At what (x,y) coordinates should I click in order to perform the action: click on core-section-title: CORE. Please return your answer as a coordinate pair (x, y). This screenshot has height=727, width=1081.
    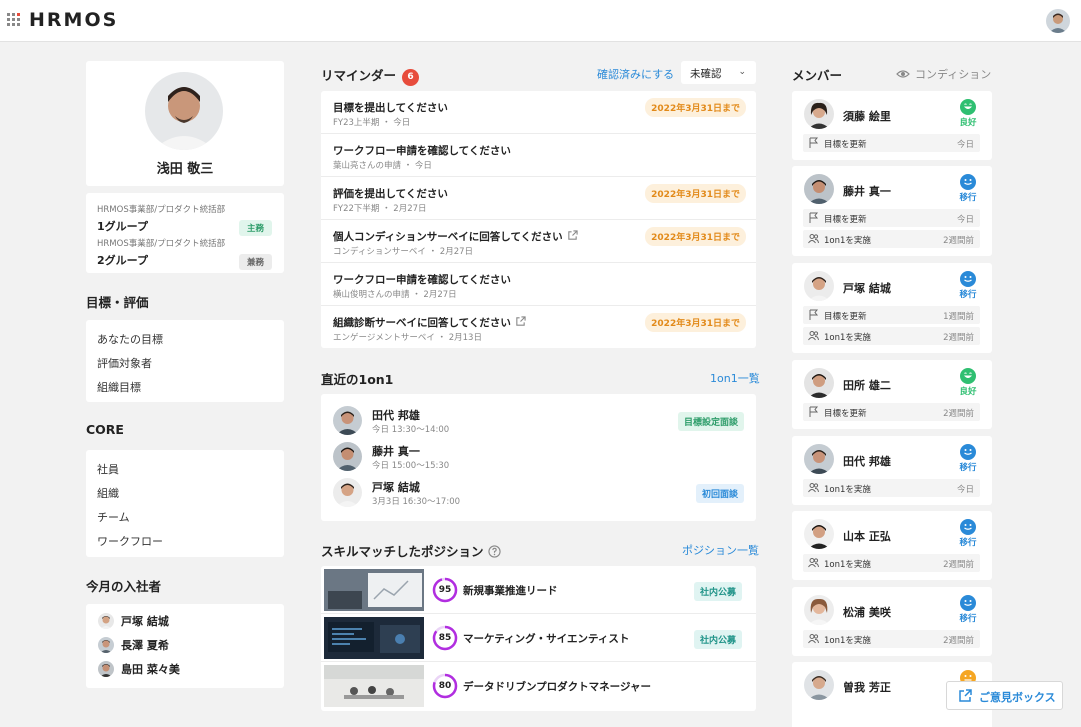
    Looking at the image, I should click on (105, 429).